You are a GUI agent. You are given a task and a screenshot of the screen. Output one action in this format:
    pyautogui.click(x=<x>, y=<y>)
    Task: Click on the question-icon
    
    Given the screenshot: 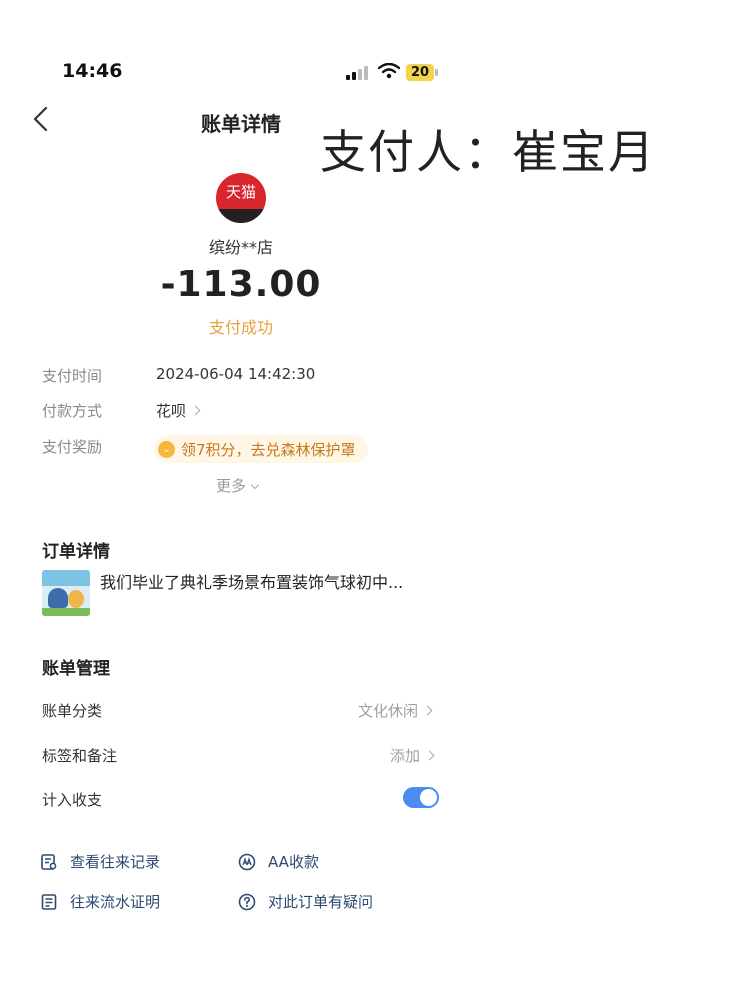 What is the action you would take?
    pyautogui.click(x=247, y=901)
    